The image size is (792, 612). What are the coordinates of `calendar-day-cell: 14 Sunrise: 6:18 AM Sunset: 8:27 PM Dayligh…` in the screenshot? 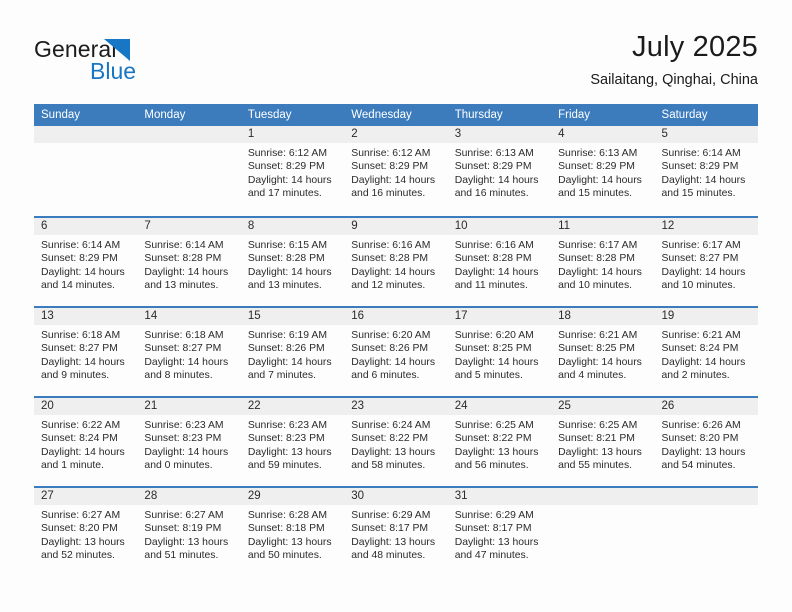 It's located at (189, 352).